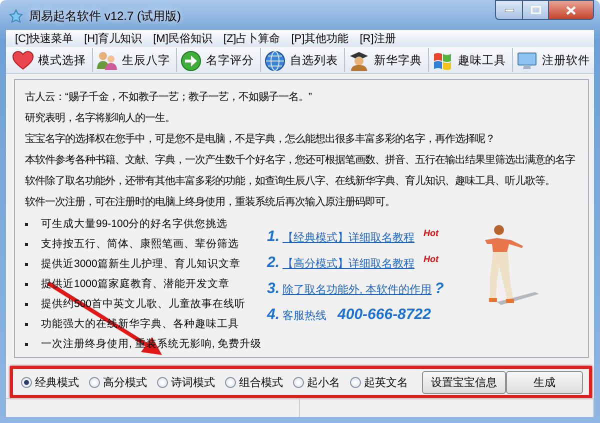 This screenshot has height=423, width=600. Describe the element at coordinates (471, 60) in the screenshot. I see `toolbar-button: 趣味工具` at that location.